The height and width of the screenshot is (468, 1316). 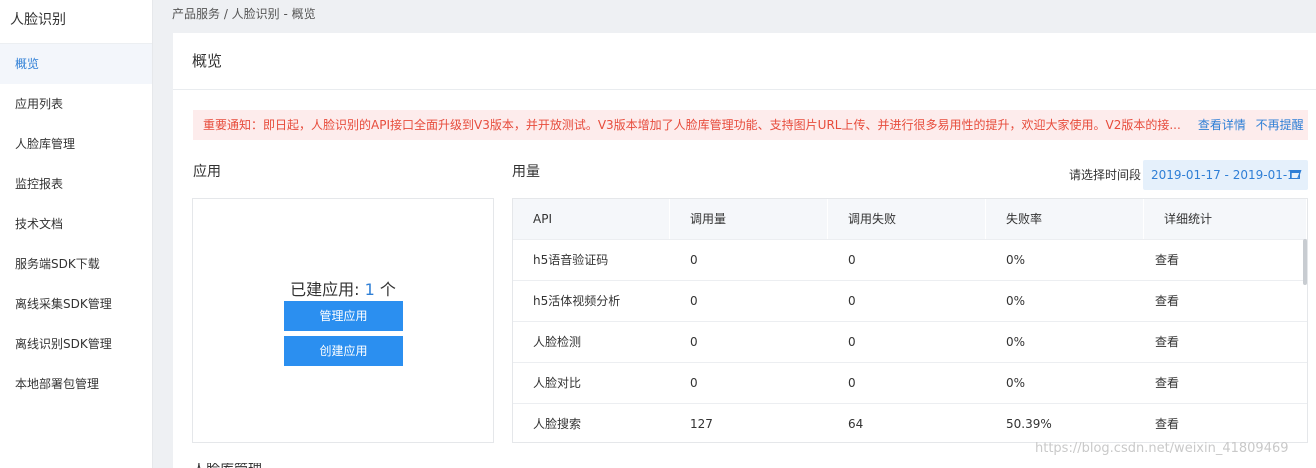 What do you see at coordinates (526, 172) in the screenshot?
I see `usage-title: 用量` at bounding box center [526, 172].